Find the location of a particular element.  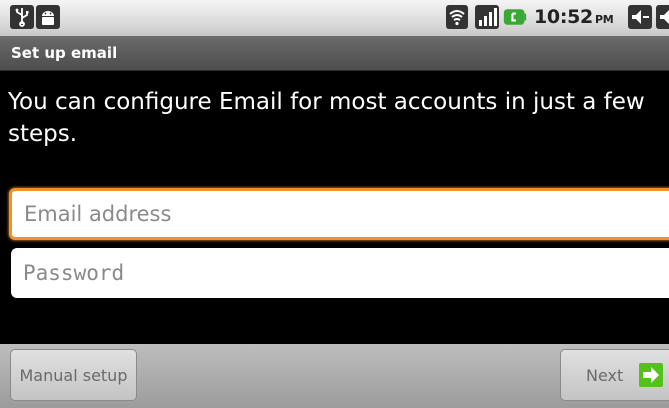

status-bar: 10:52 PM is located at coordinates (334, 18).